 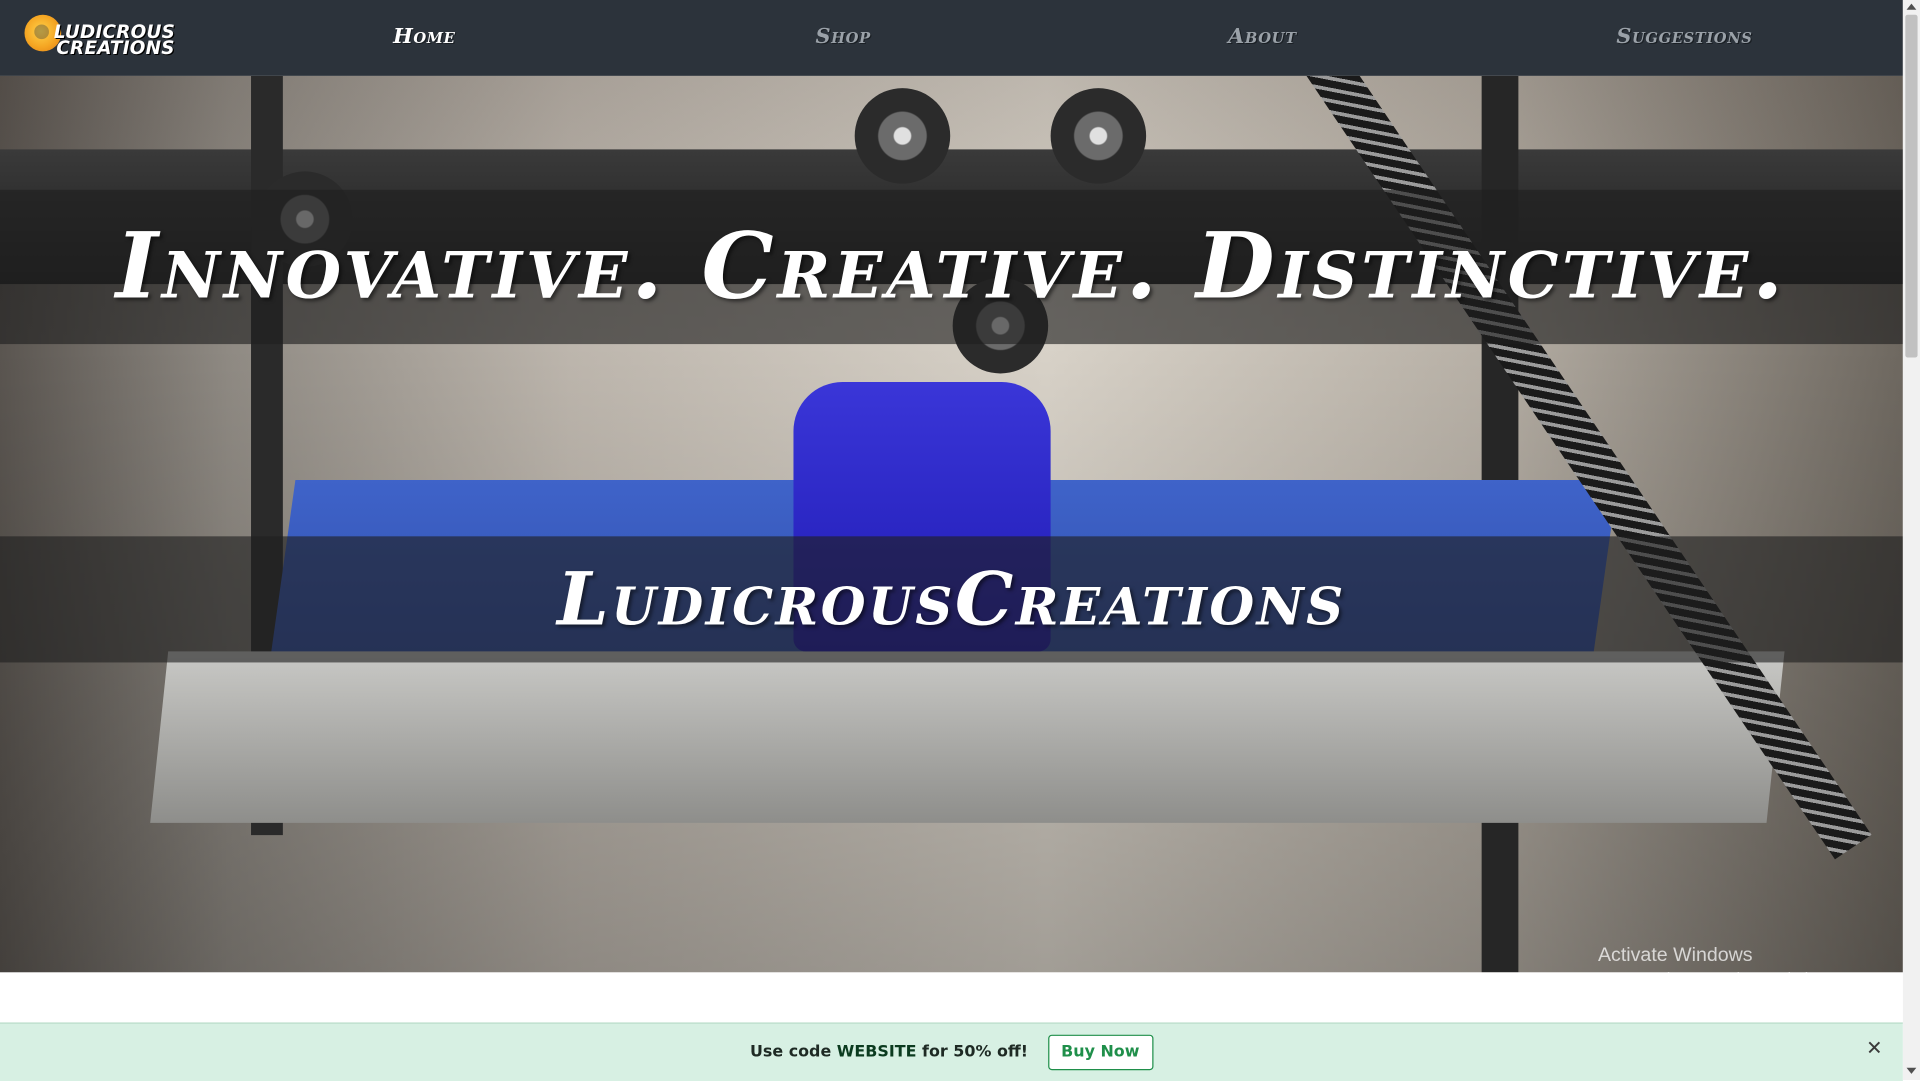 I want to click on brand-line-2: CREATIONS, so click(x=115, y=47).